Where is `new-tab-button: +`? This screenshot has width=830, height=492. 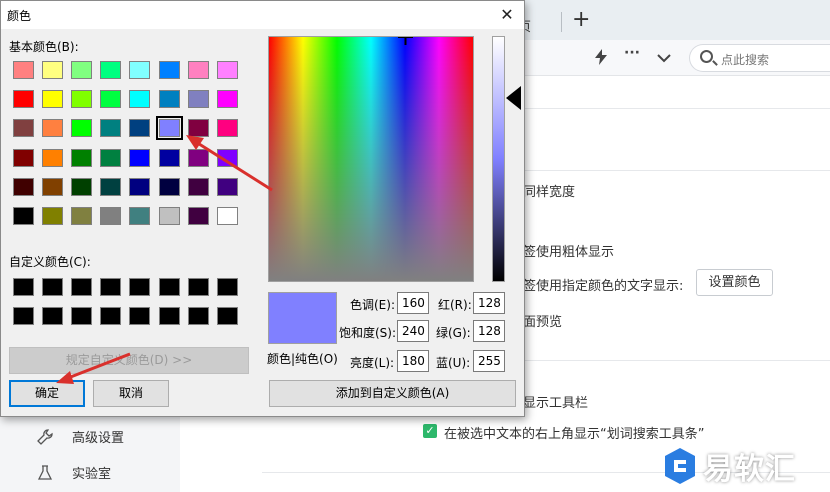
new-tab-button: + is located at coordinates (581, 20).